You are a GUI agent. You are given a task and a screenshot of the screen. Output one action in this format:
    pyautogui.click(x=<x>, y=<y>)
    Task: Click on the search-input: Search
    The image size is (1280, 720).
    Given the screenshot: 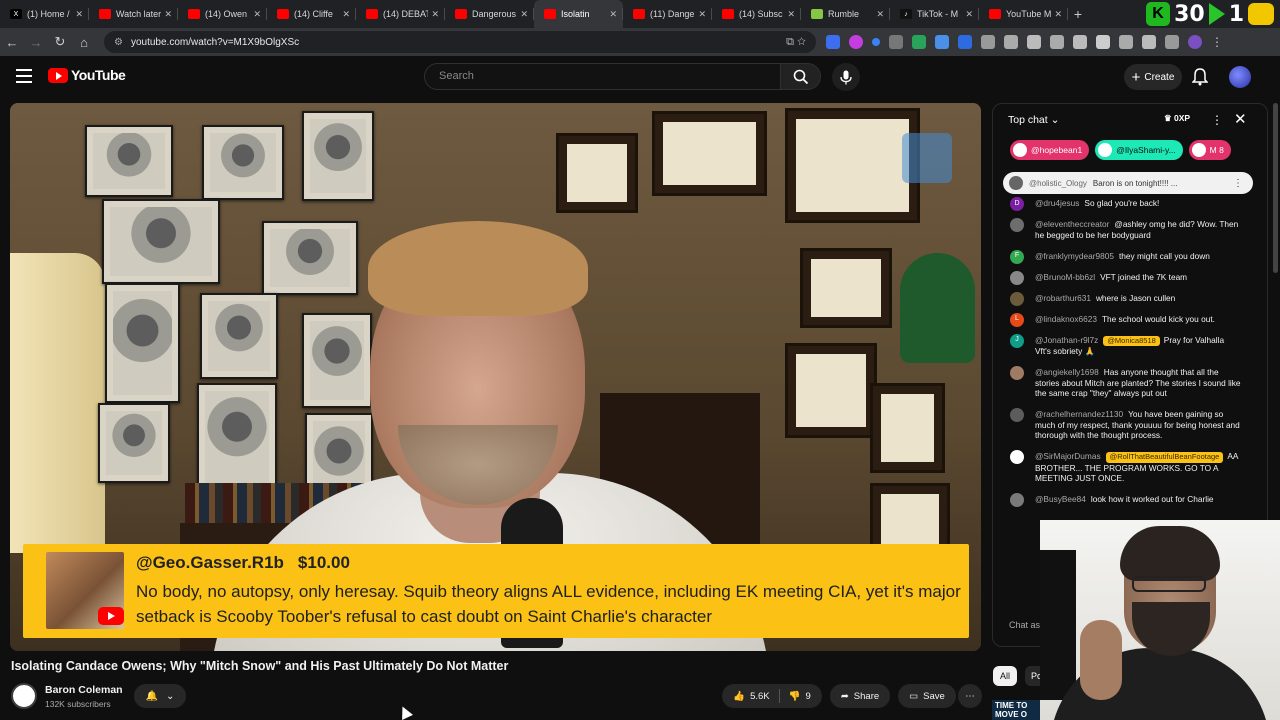 What is the action you would take?
    pyautogui.click(x=602, y=76)
    